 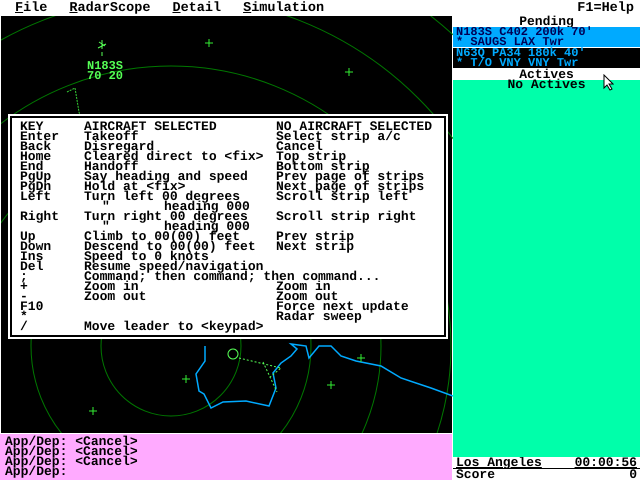 I want to click on command-text: Descend to 00(00) feet, so click(x=170, y=247).